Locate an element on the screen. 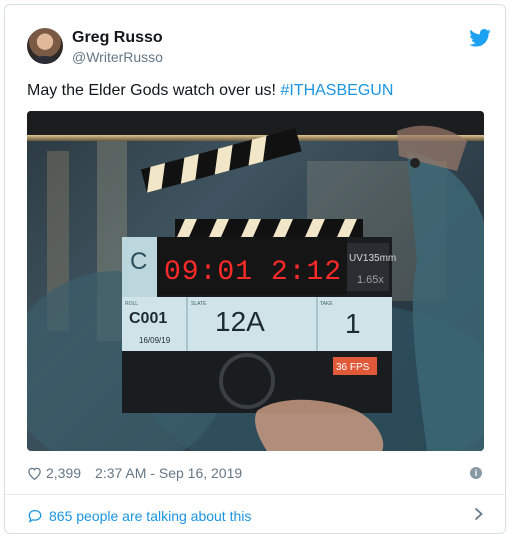 The width and height of the screenshot is (515, 548). like-count: 2,399 is located at coordinates (63, 473).